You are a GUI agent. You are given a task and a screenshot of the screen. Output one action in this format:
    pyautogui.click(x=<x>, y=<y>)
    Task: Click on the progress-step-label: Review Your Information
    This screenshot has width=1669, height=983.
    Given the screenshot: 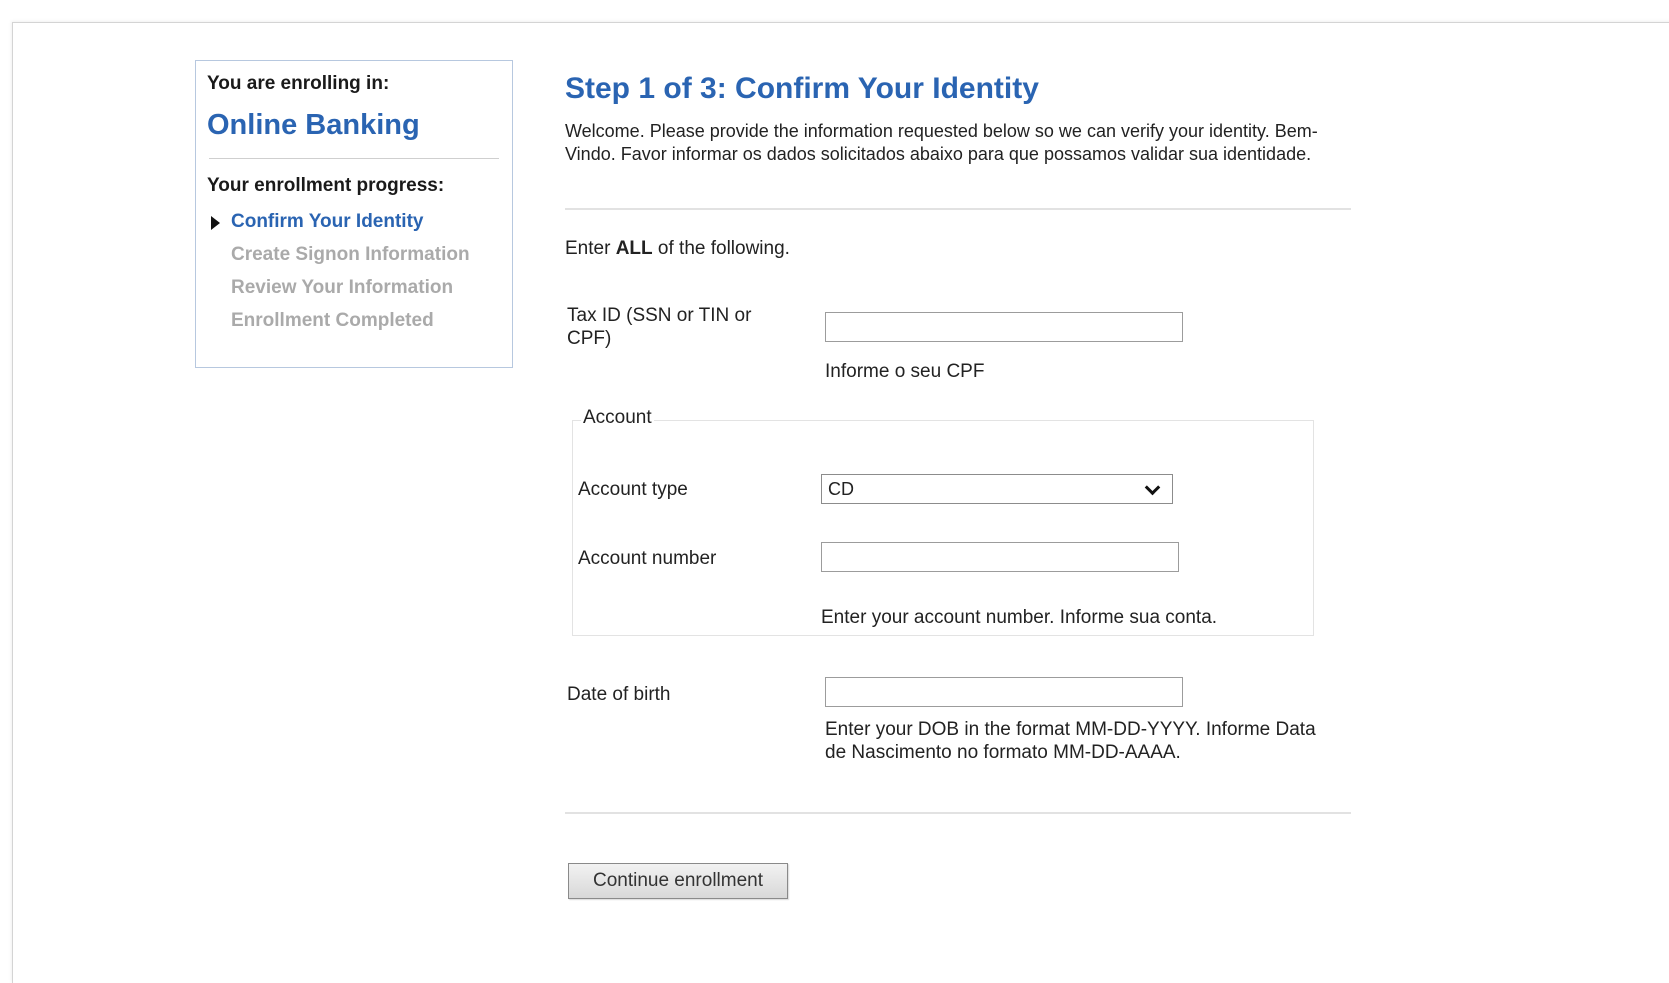 What is the action you would take?
    pyautogui.click(x=342, y=287)
    